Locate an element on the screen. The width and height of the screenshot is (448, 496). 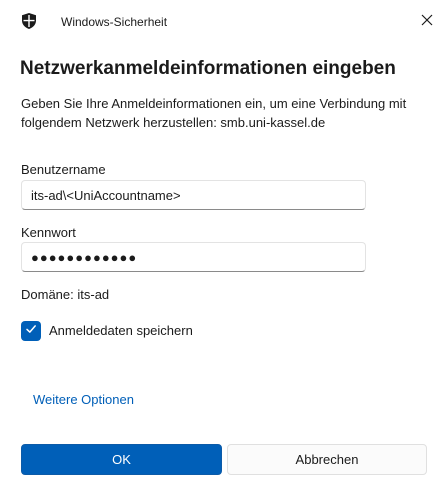
app-title: Windows-Sicherheit is located at coordinates (114, 22).